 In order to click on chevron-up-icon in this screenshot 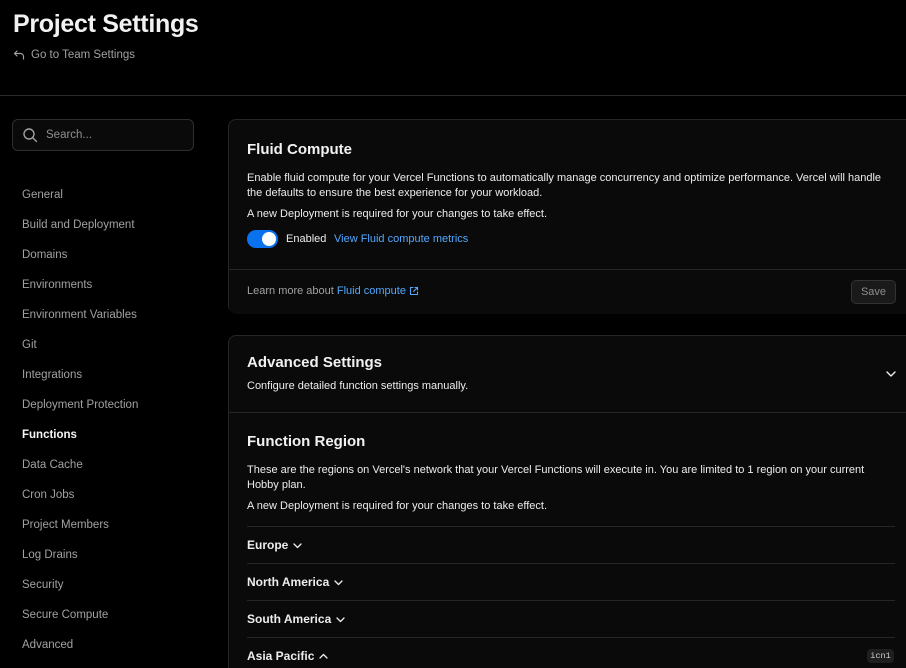, I will do `click(324, 656)`.